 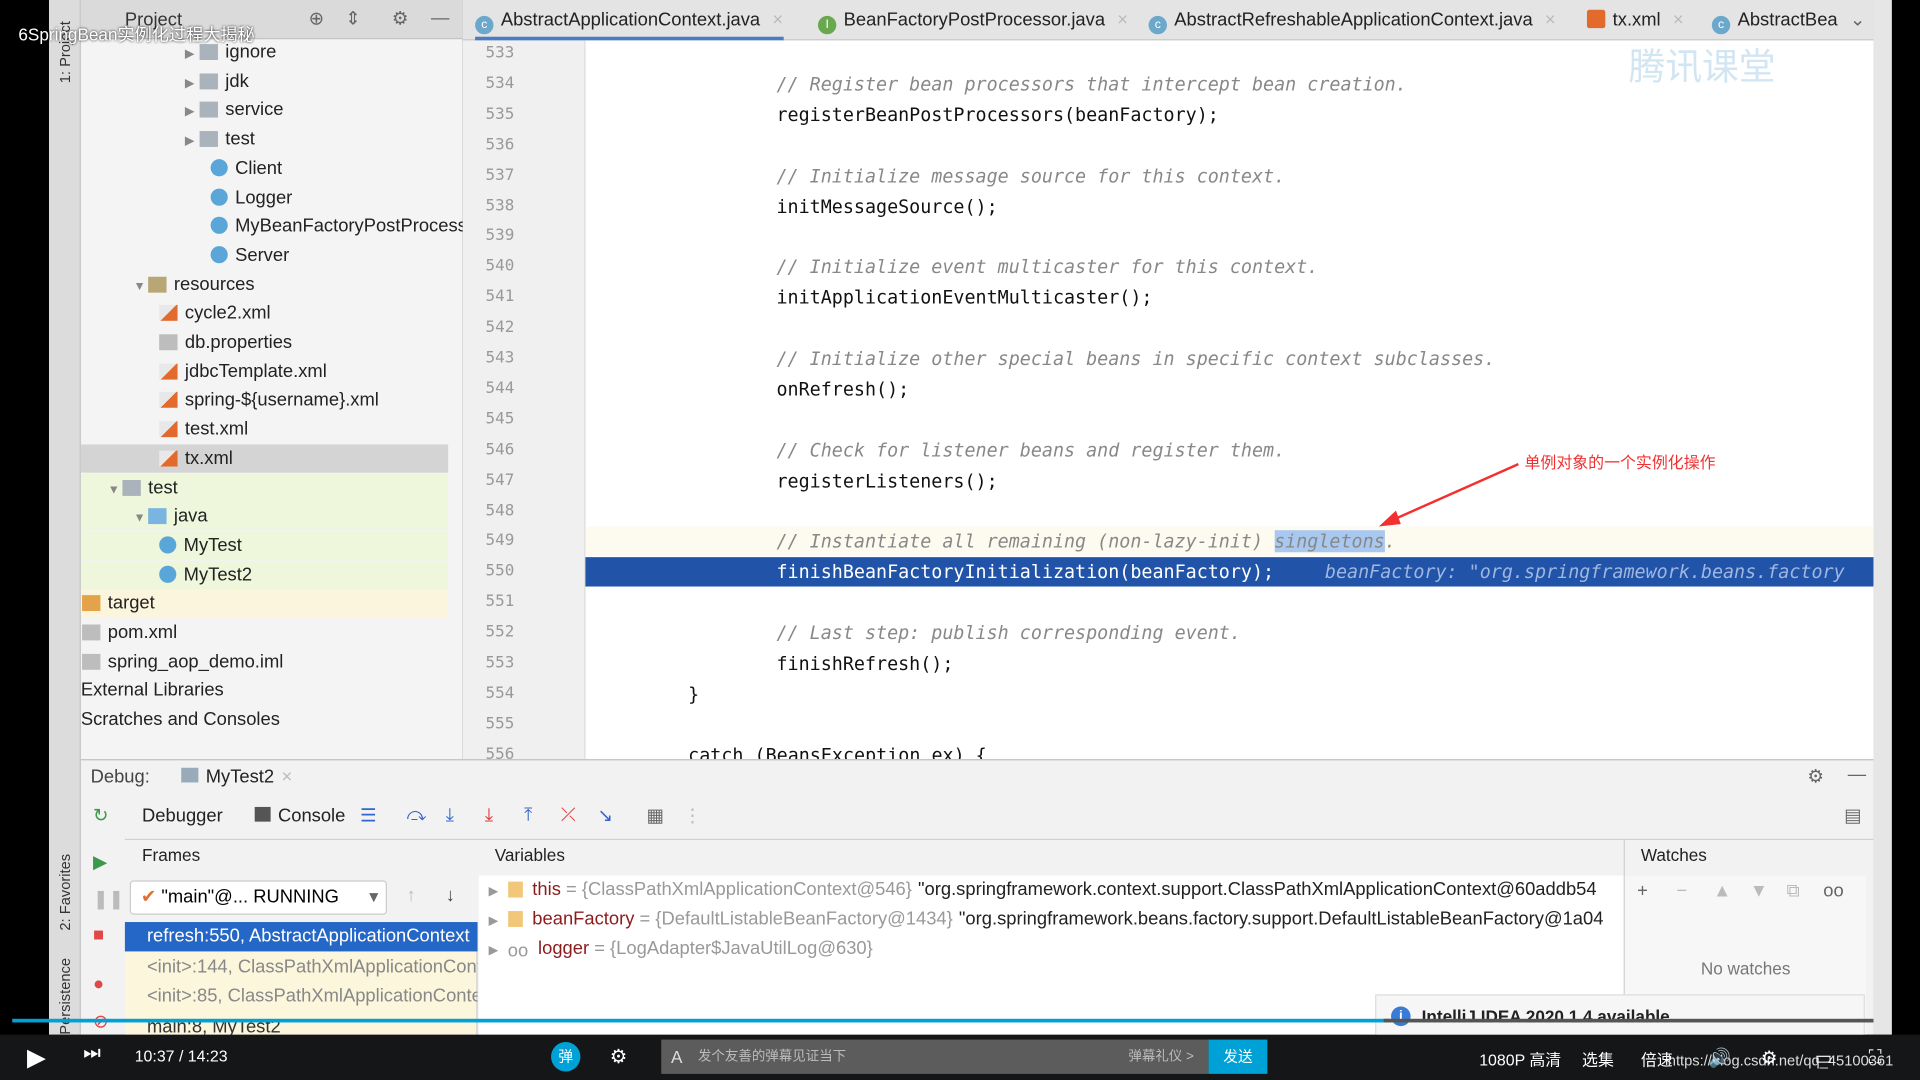 I want to click on tree-item: ▼ resources, so click(x=264, y=284).